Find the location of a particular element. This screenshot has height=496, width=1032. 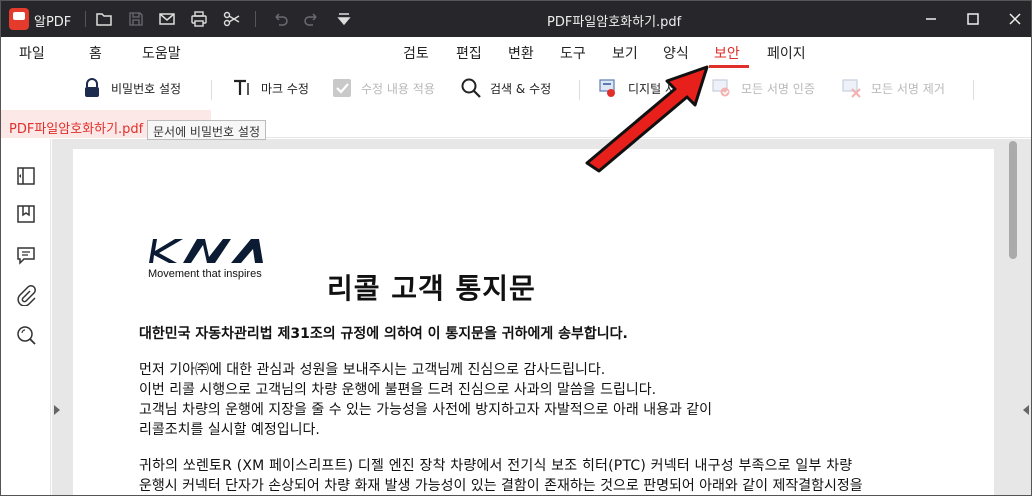

app-logo-icon is located at coordinates (19, 19).